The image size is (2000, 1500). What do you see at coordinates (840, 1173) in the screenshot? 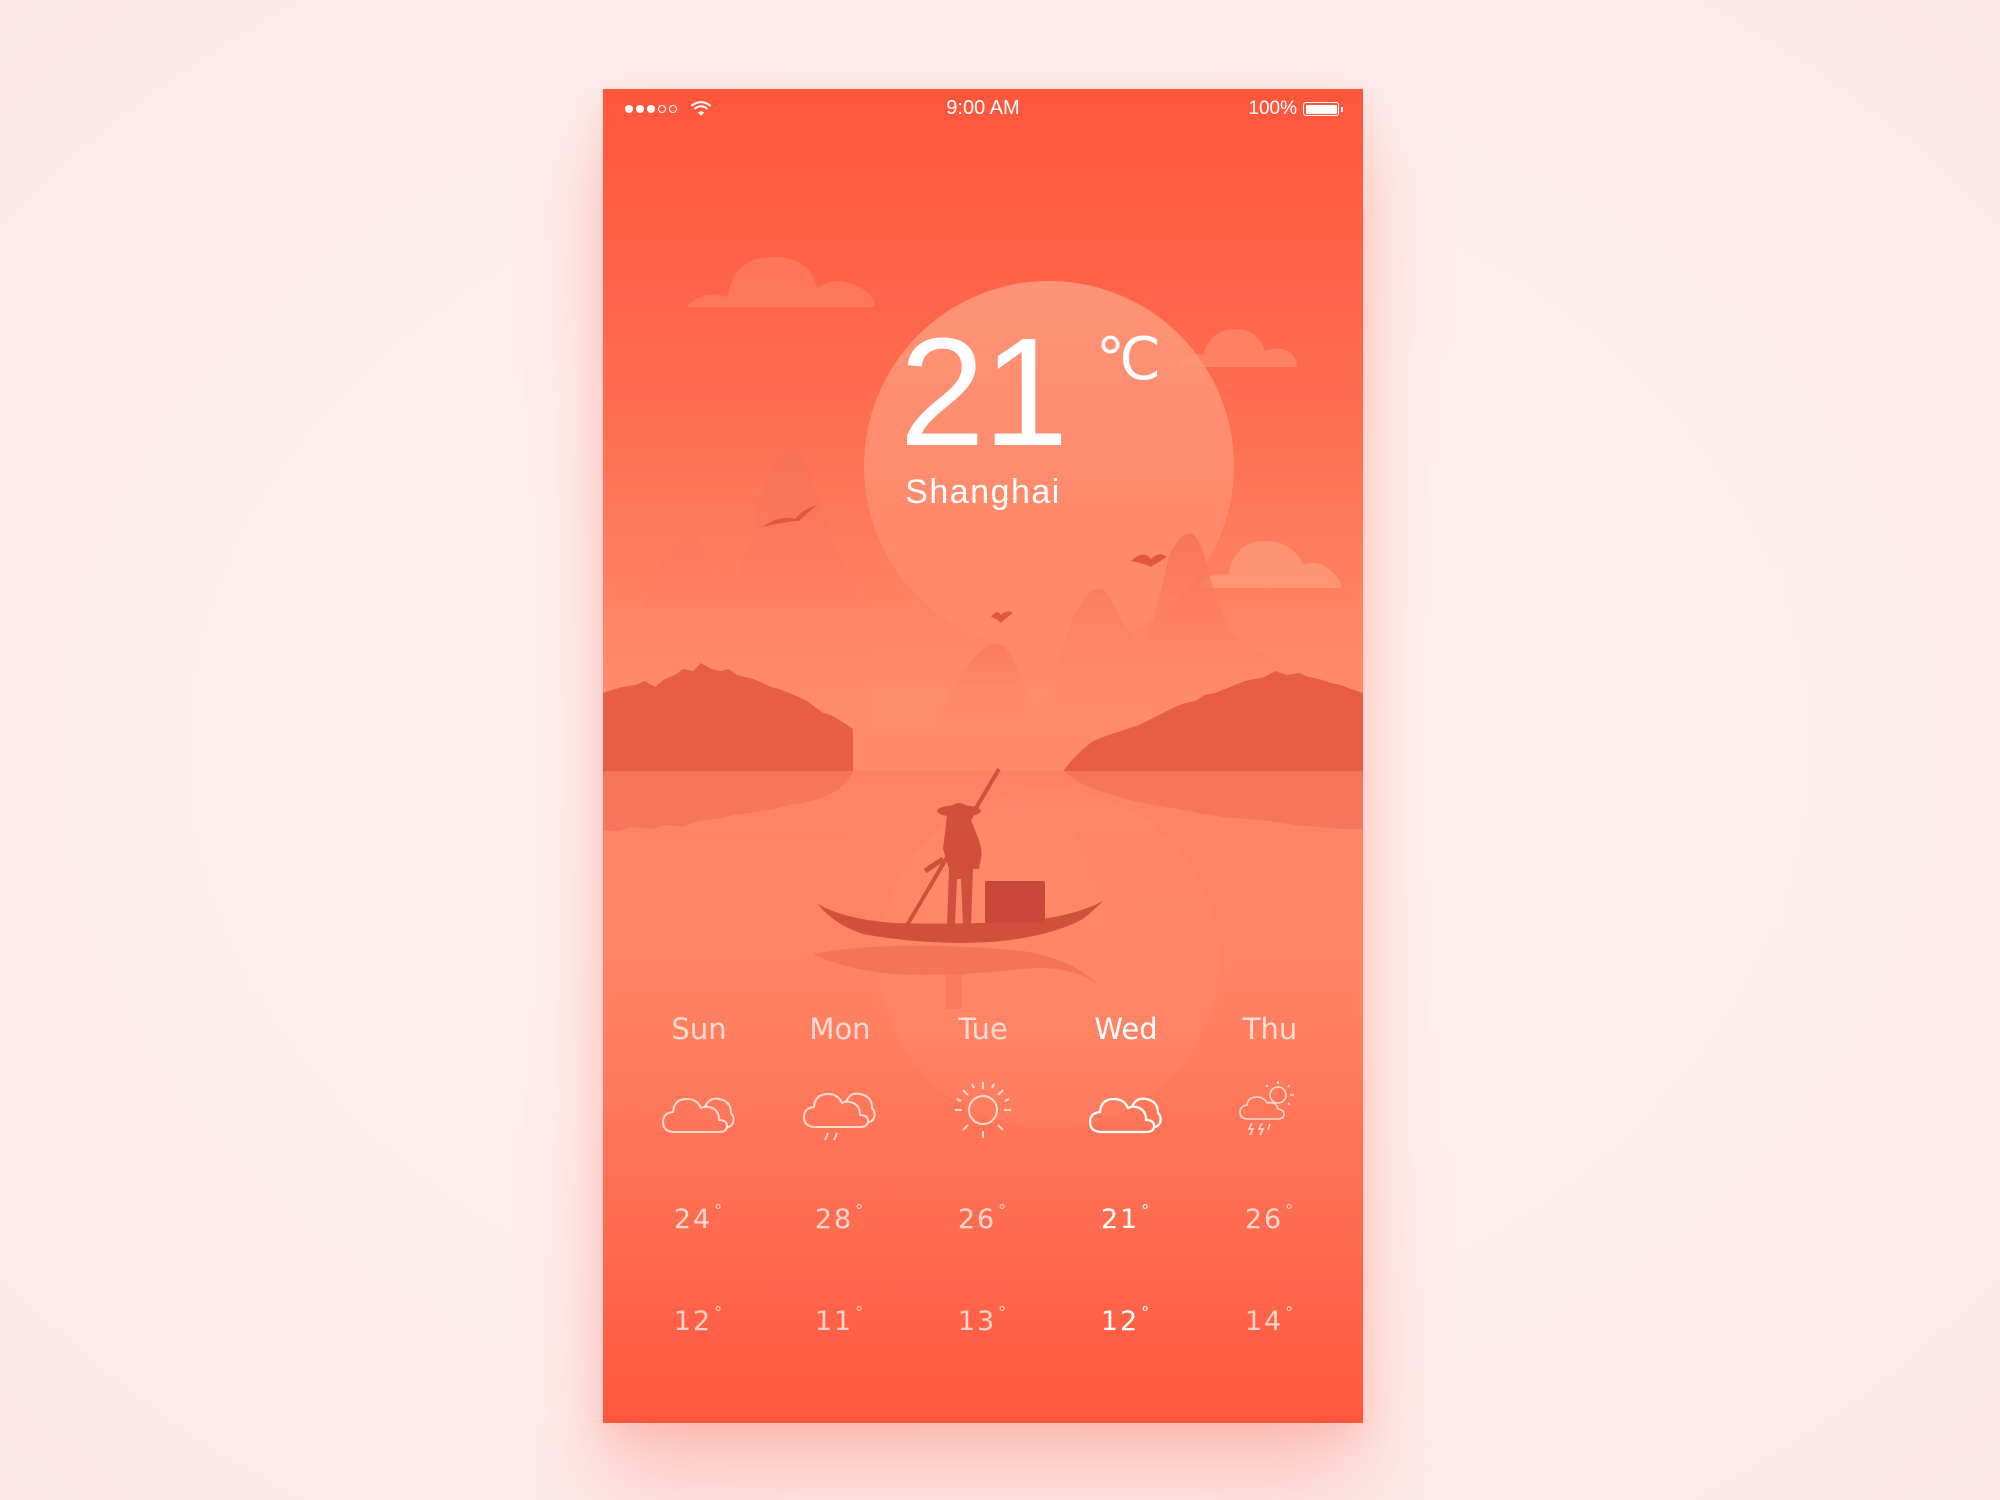
I see `forecast-day-mon: Mon 28 ° 11 °` at bounding box center [840, 1173].